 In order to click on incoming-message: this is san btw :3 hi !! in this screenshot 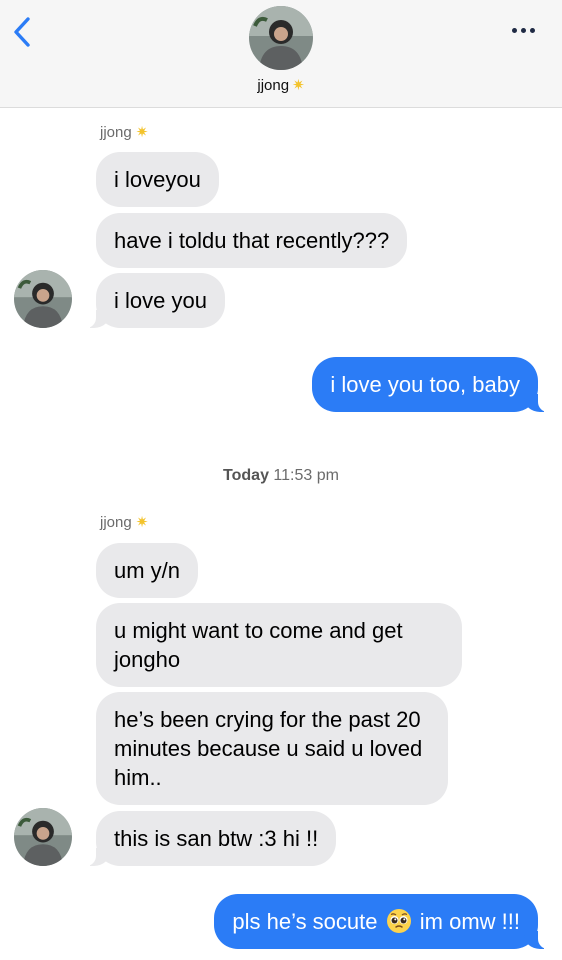, I will do `click(209, 838)`.